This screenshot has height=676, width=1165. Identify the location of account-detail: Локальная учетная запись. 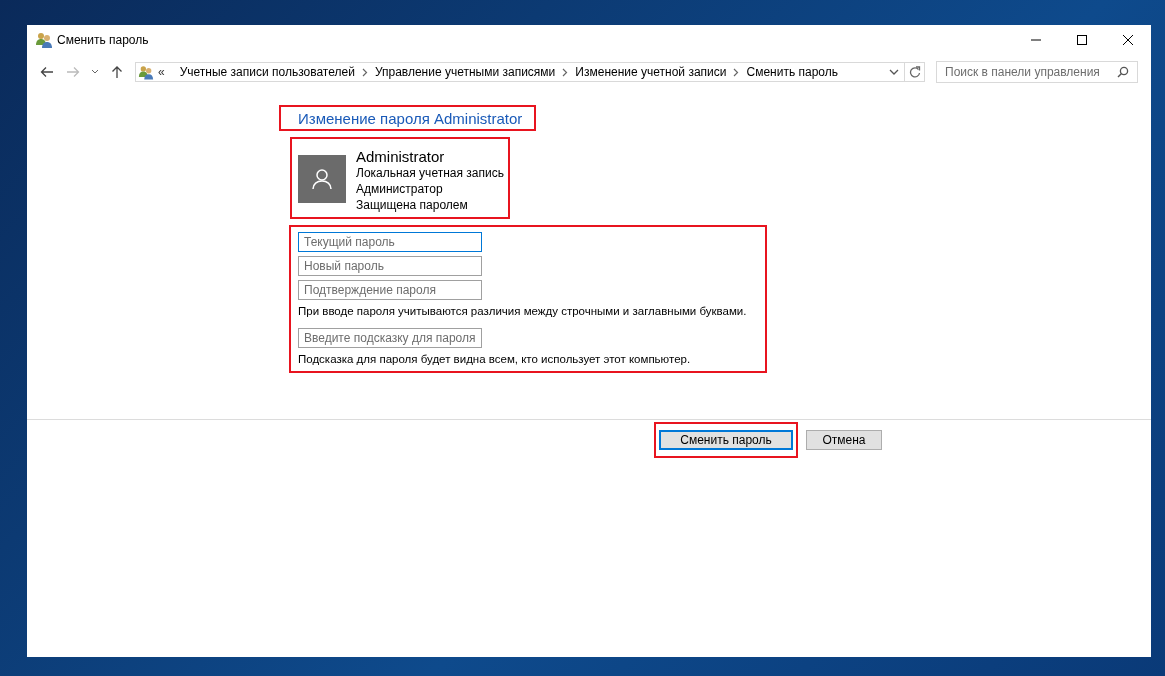
(430, 173).